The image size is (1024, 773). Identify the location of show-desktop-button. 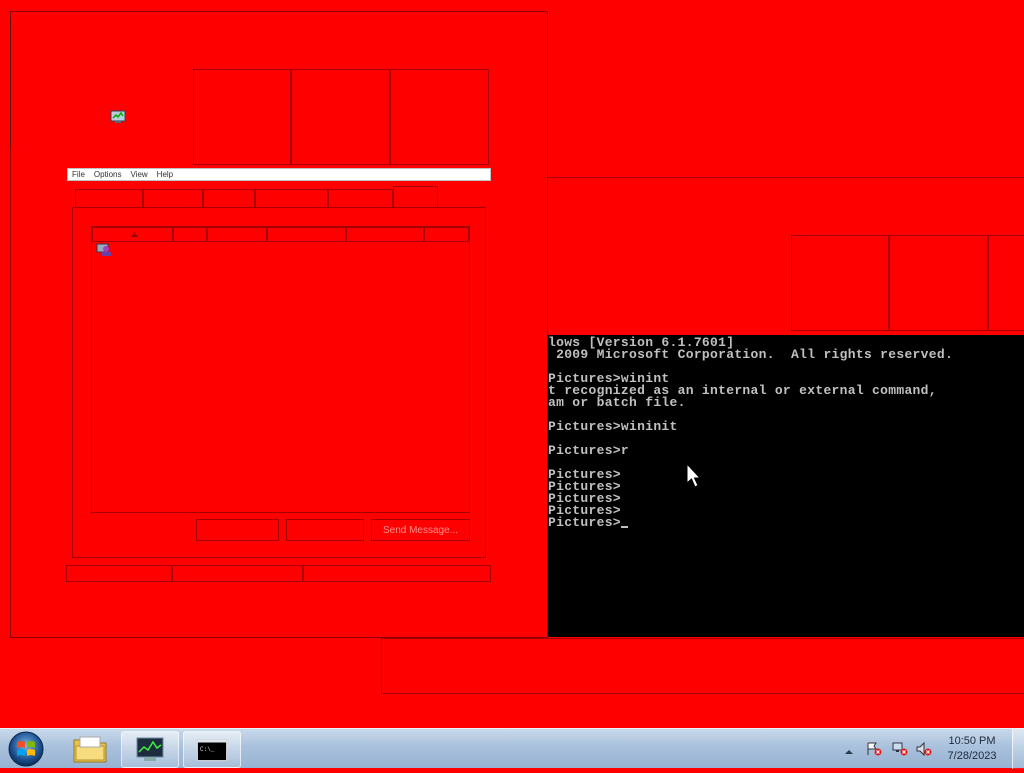
(1018, 749).